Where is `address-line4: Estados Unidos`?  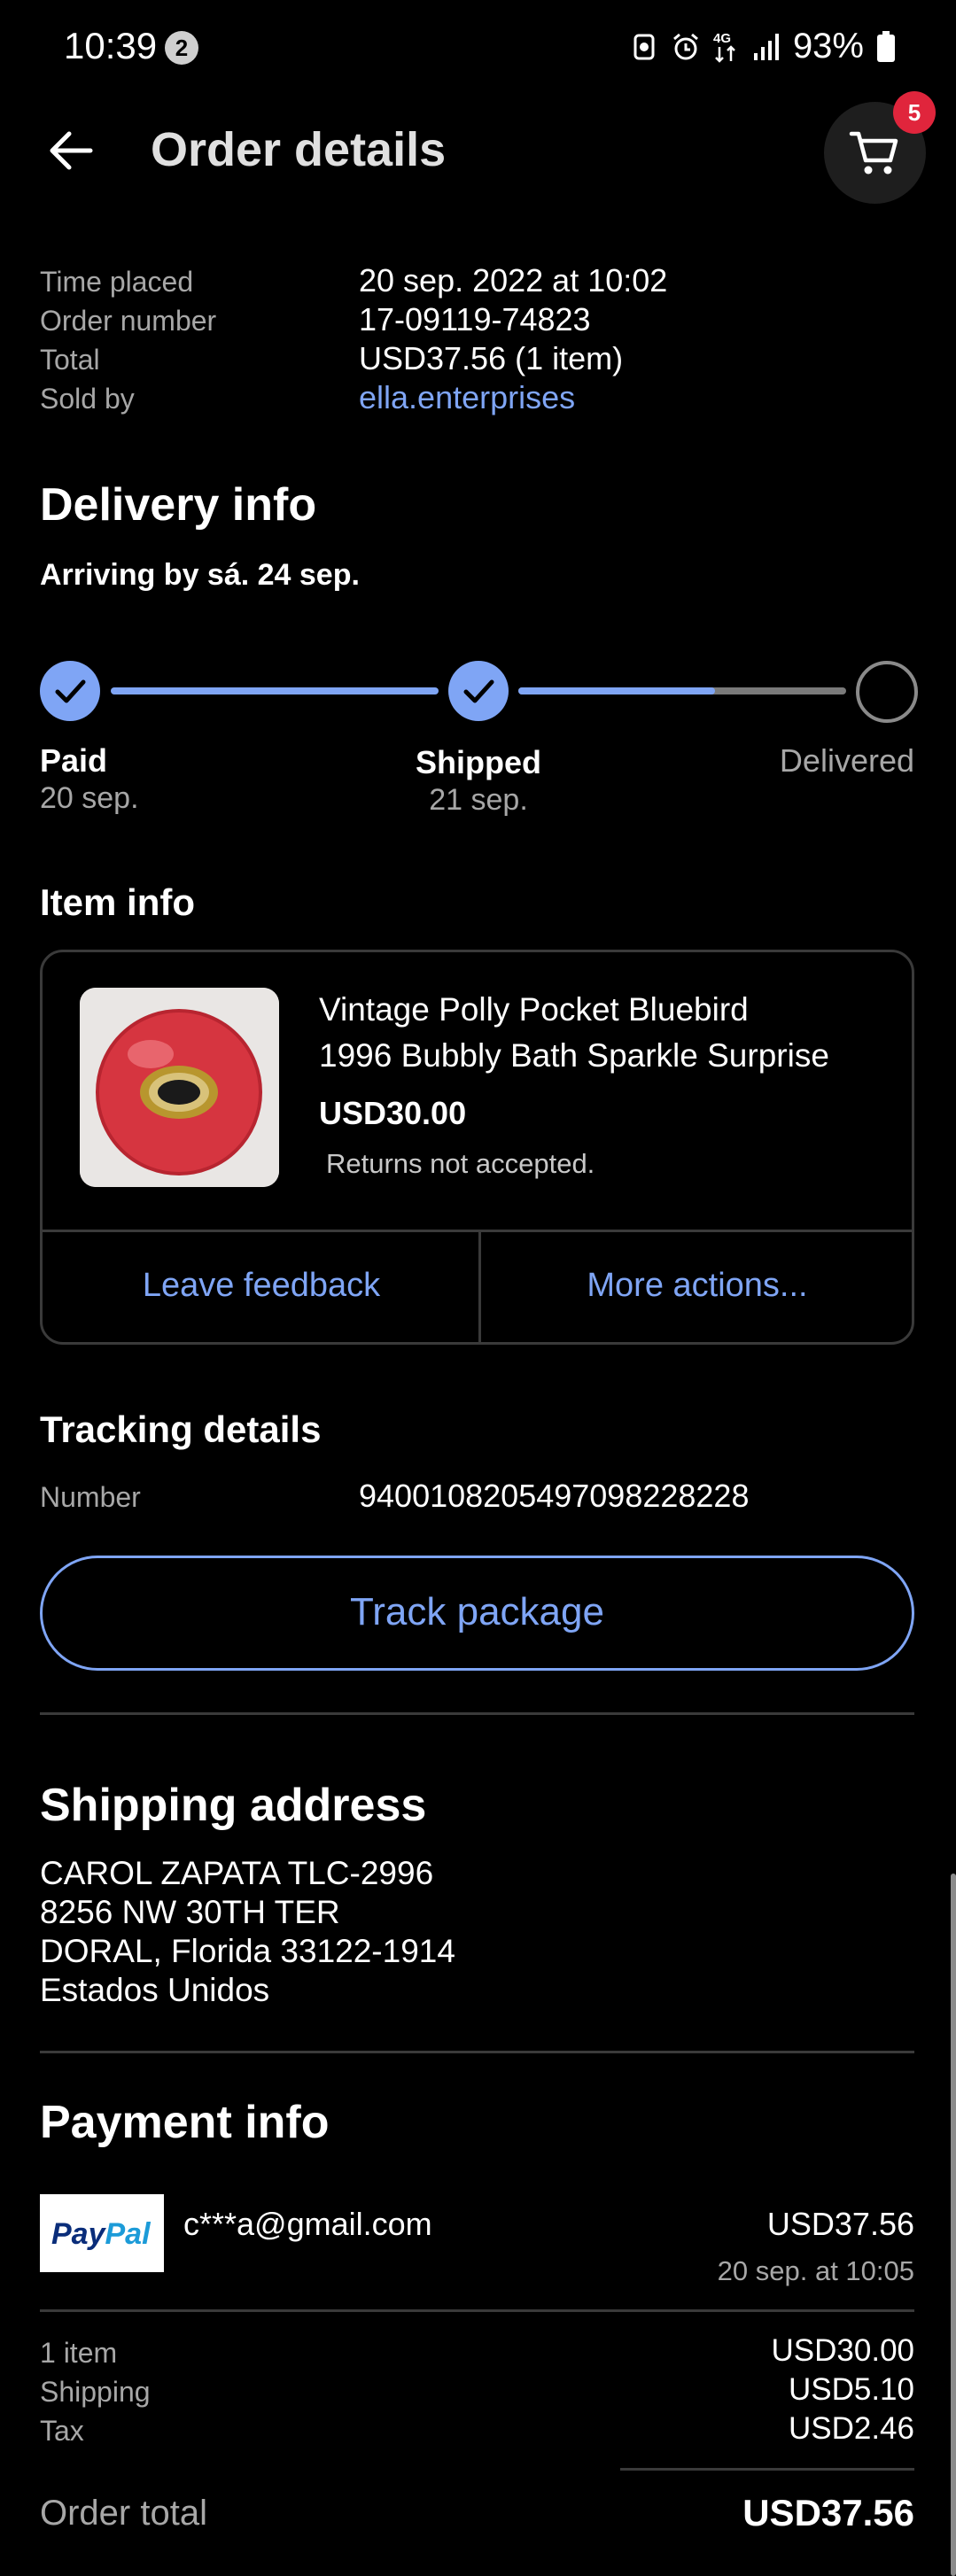
address-line4: Estados Unidos is located at coordinates (155, 1990).